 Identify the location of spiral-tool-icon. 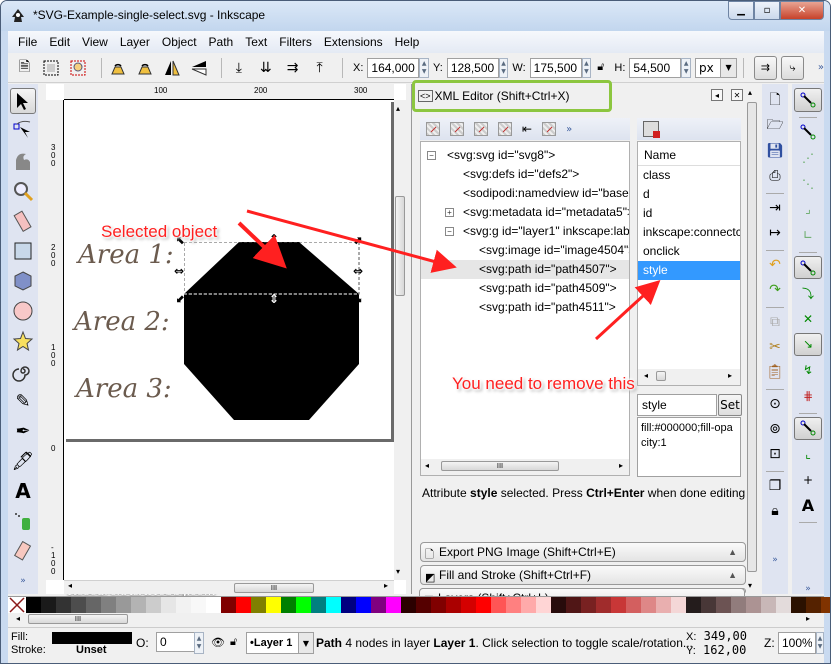
(23, 371).